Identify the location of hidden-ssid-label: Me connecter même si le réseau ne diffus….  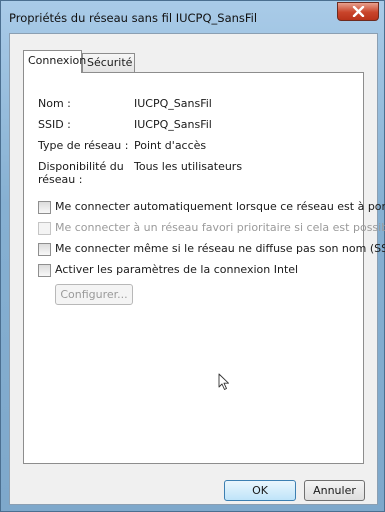
(220, 248).